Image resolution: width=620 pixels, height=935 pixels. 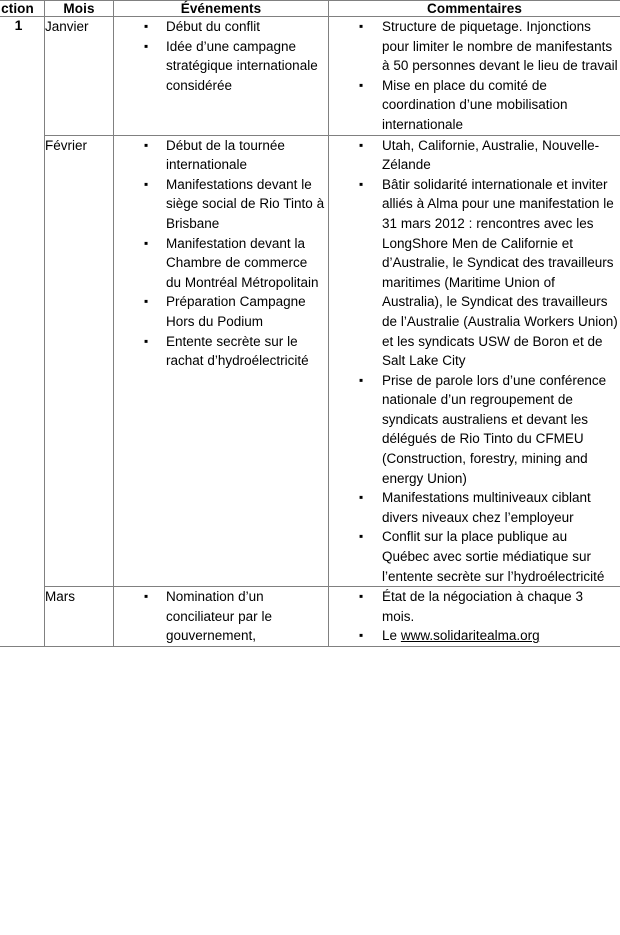 I want to click on column-header-action: ction, so click(x=22, y=8).